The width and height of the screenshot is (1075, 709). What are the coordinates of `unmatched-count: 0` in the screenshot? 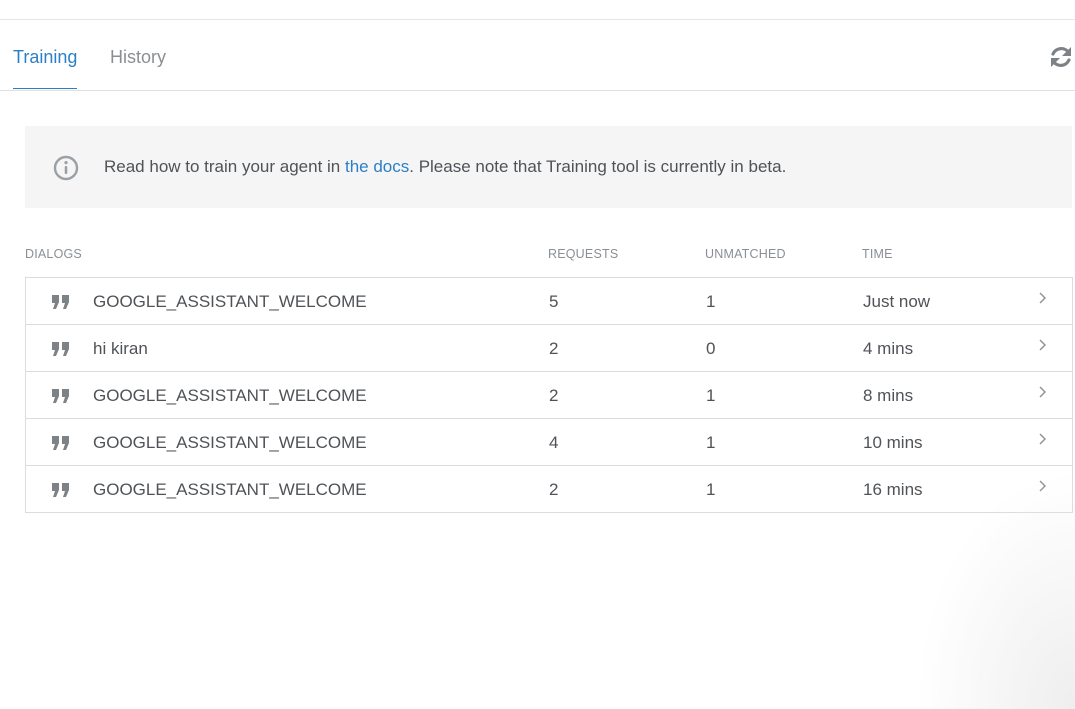 It's located at (711, 348).